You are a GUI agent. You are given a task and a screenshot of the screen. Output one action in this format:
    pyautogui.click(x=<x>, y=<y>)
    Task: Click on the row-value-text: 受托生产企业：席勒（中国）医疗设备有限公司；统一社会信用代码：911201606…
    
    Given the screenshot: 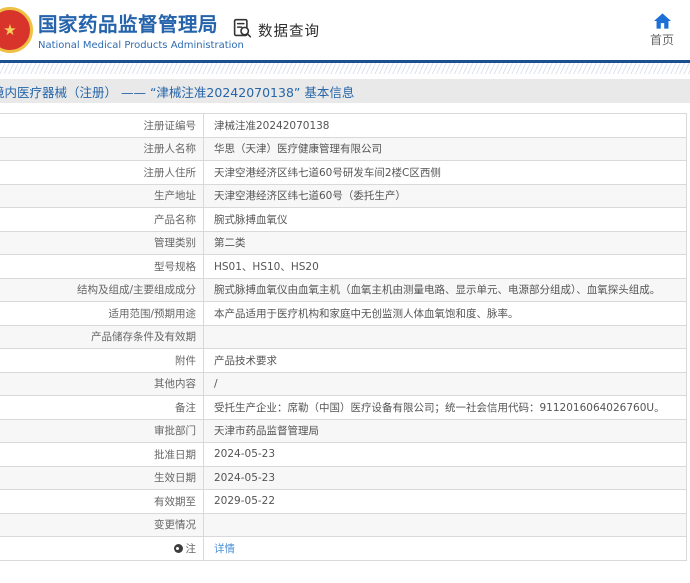 What is the action you would take?
    pyautogui.click(x=439, y=407)
    